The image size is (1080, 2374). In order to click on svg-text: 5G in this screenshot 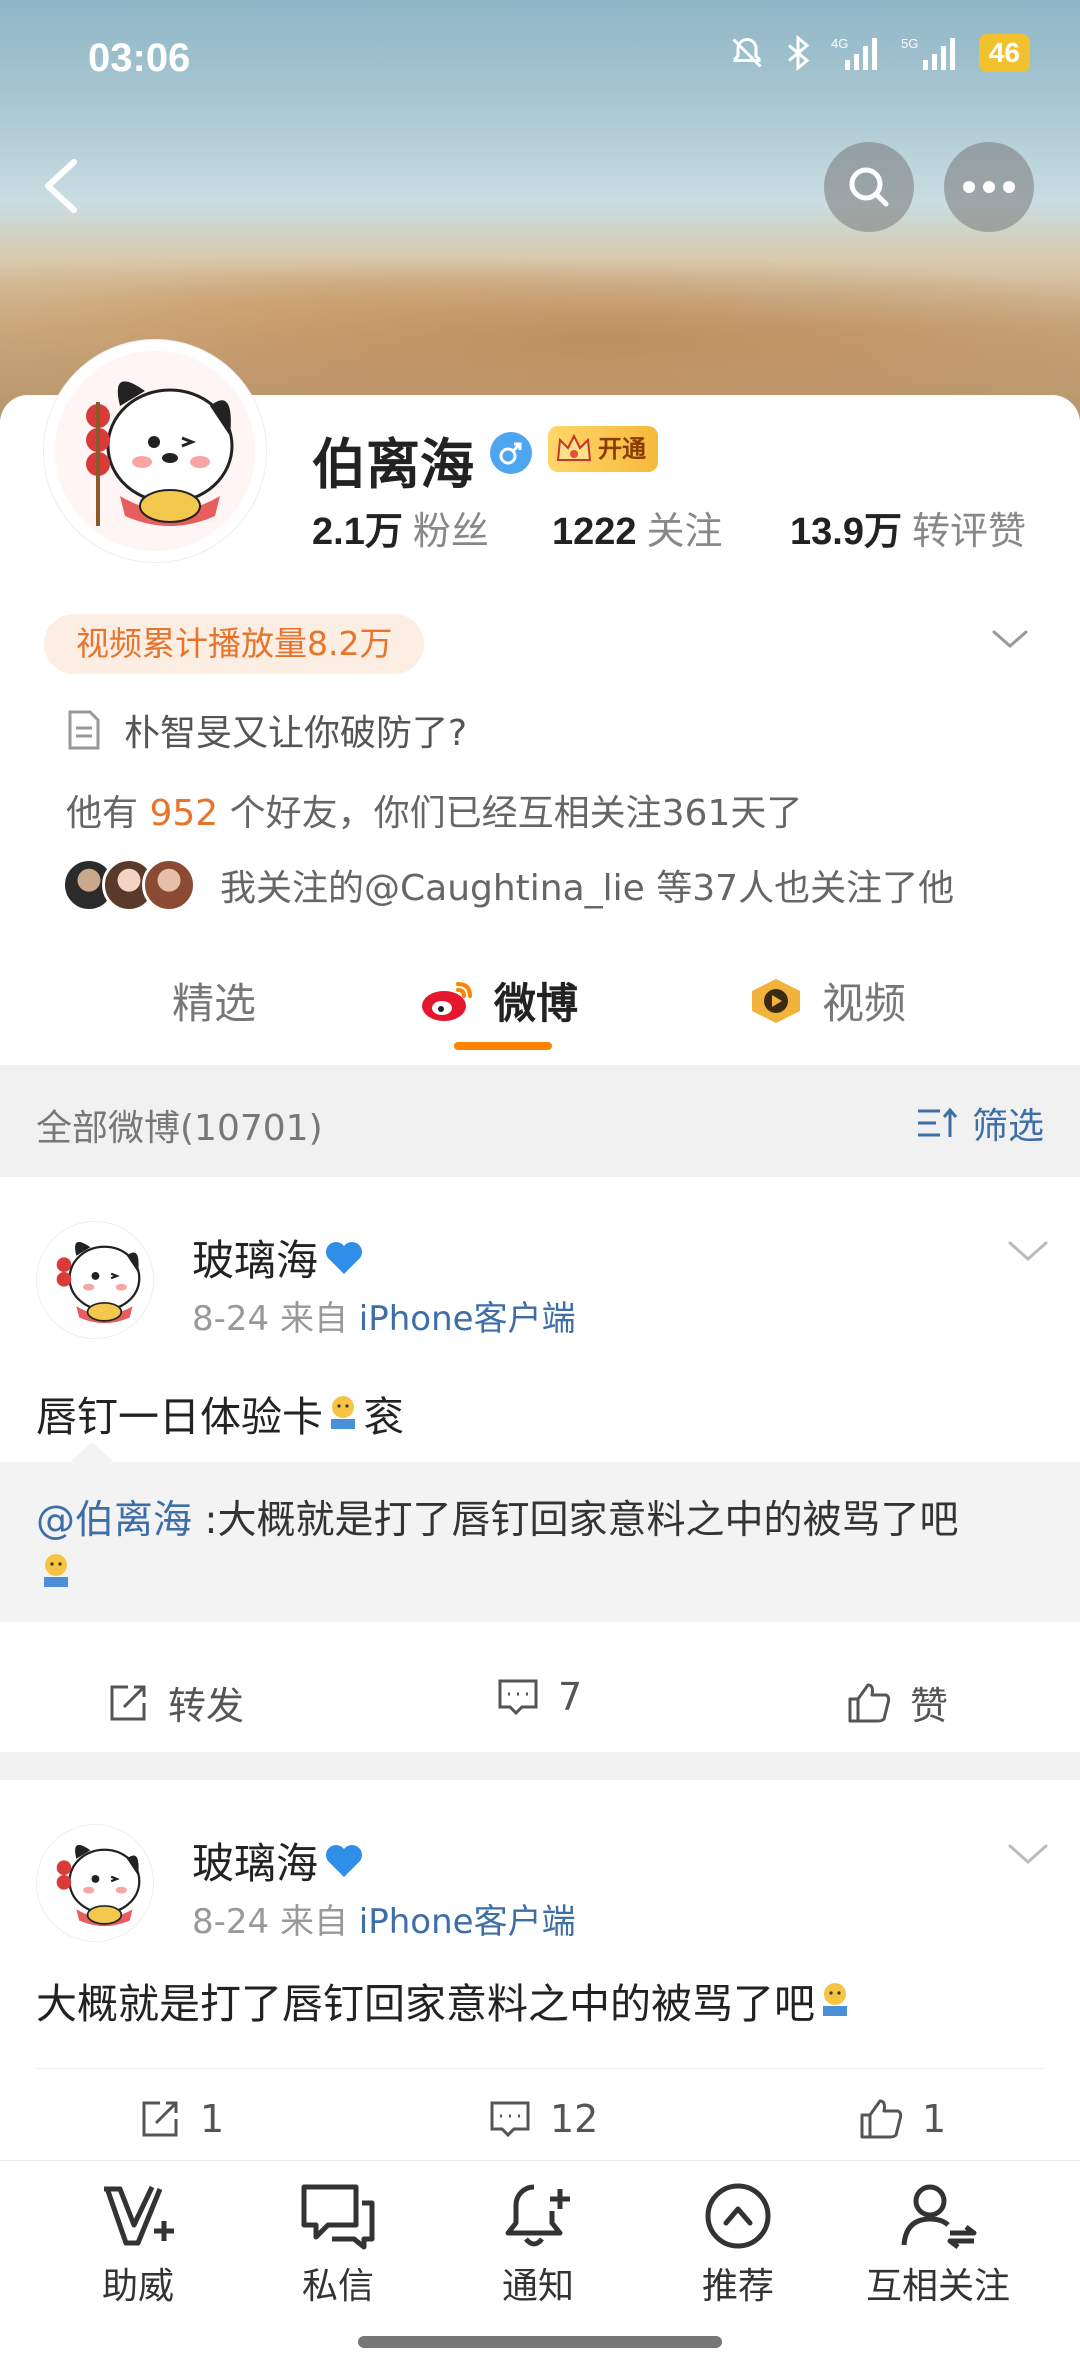, I will do `click(909, 43)`.